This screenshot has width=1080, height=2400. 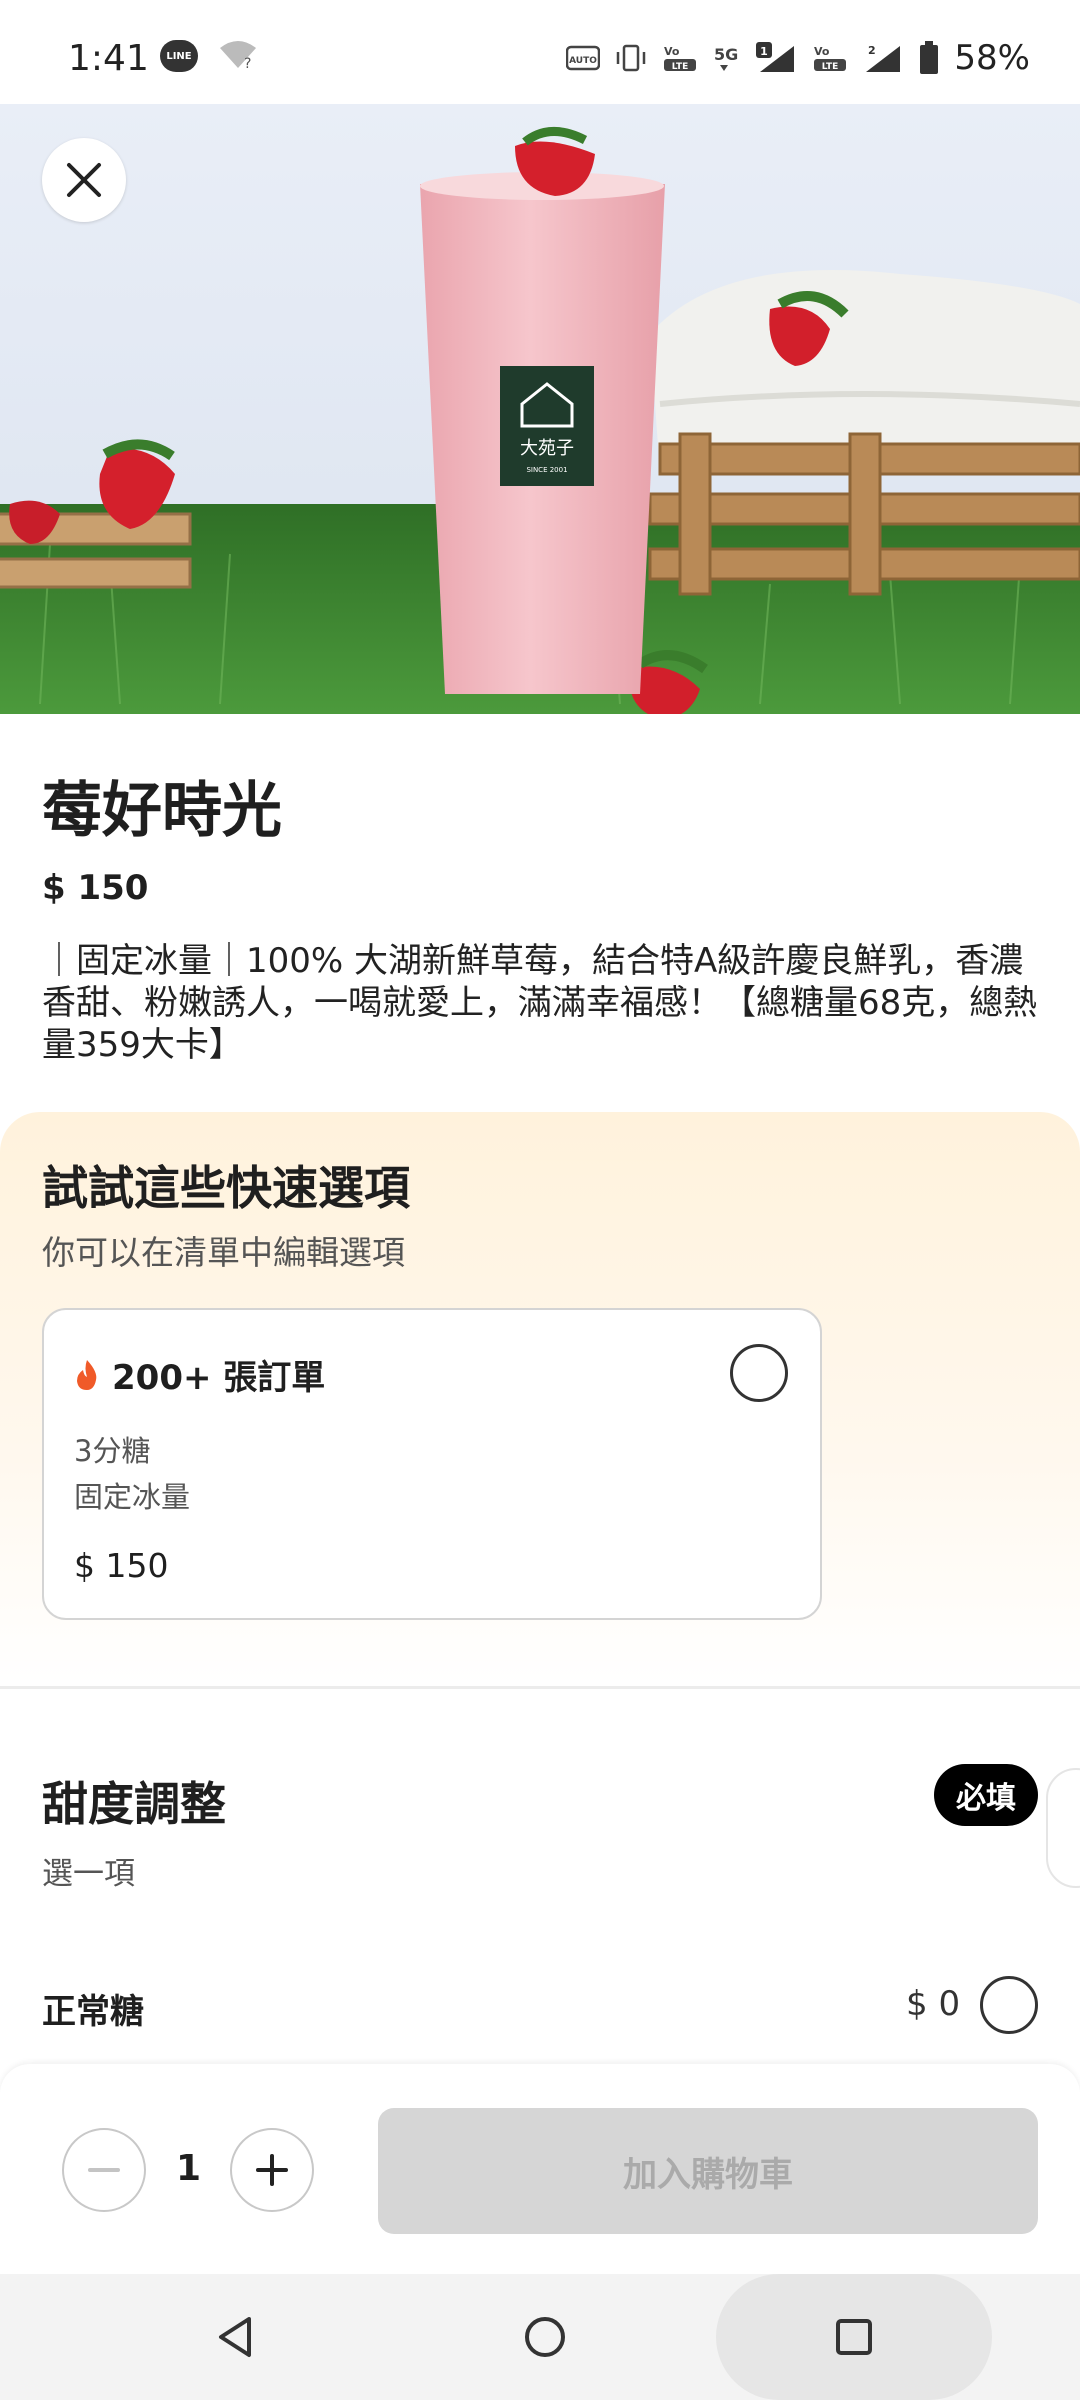 What do you see at coordinates (708, 2171) in the screenshot?
I see `add-to-cart-button: 加入購物車` at bounding box center [708, 2171].